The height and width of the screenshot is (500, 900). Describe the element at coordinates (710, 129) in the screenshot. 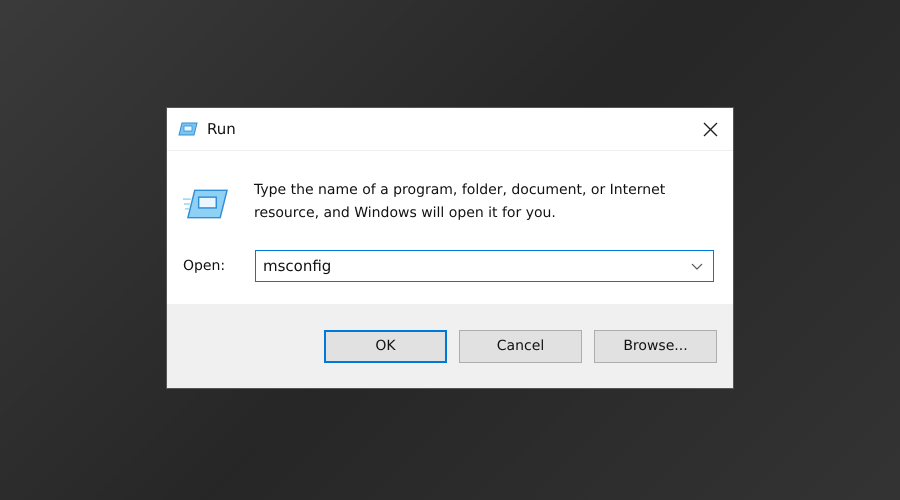

I see `close-icon` at that location.